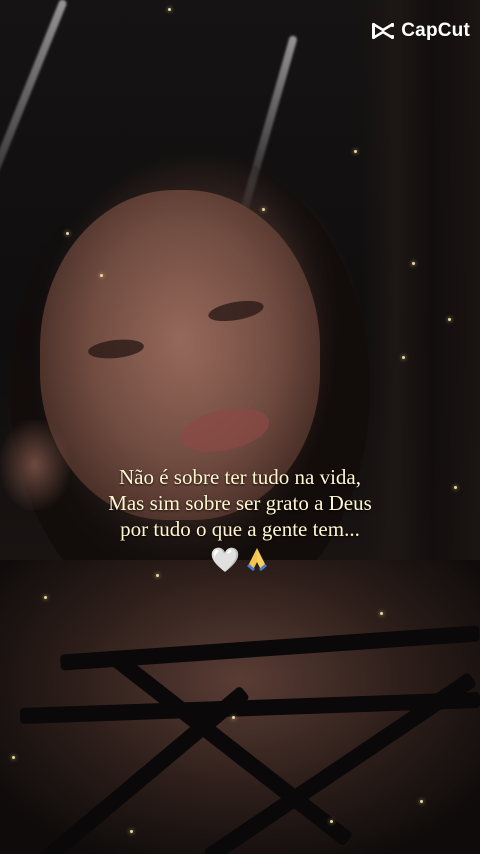 The width and height of the screenshot is (480, 854). Describe the element at coordinates (256, 559) in the screenshot. I see `praying-hands-icon` at that location.